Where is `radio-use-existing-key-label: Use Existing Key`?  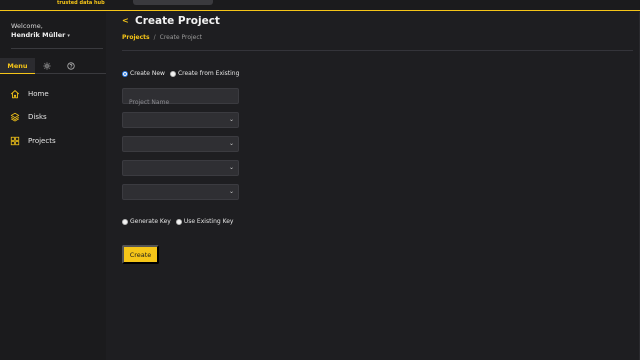
radio-use-existing-key-label: Use Existing Key is located at coordinates (209, 221).